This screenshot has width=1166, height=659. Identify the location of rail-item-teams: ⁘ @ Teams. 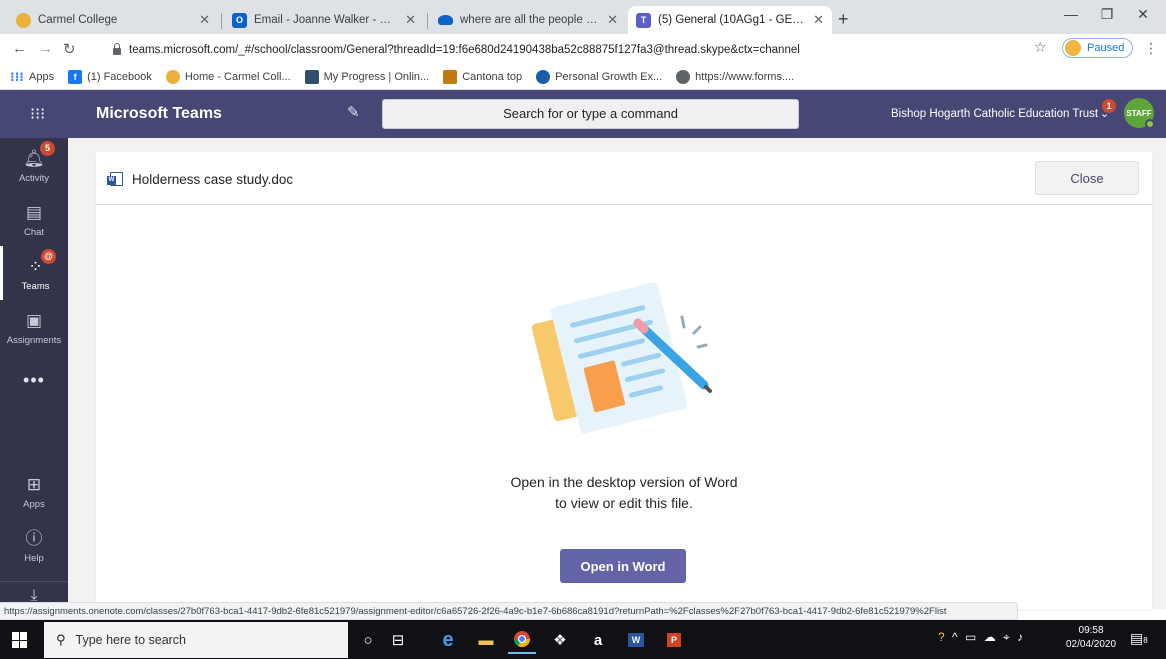
(34, 273).